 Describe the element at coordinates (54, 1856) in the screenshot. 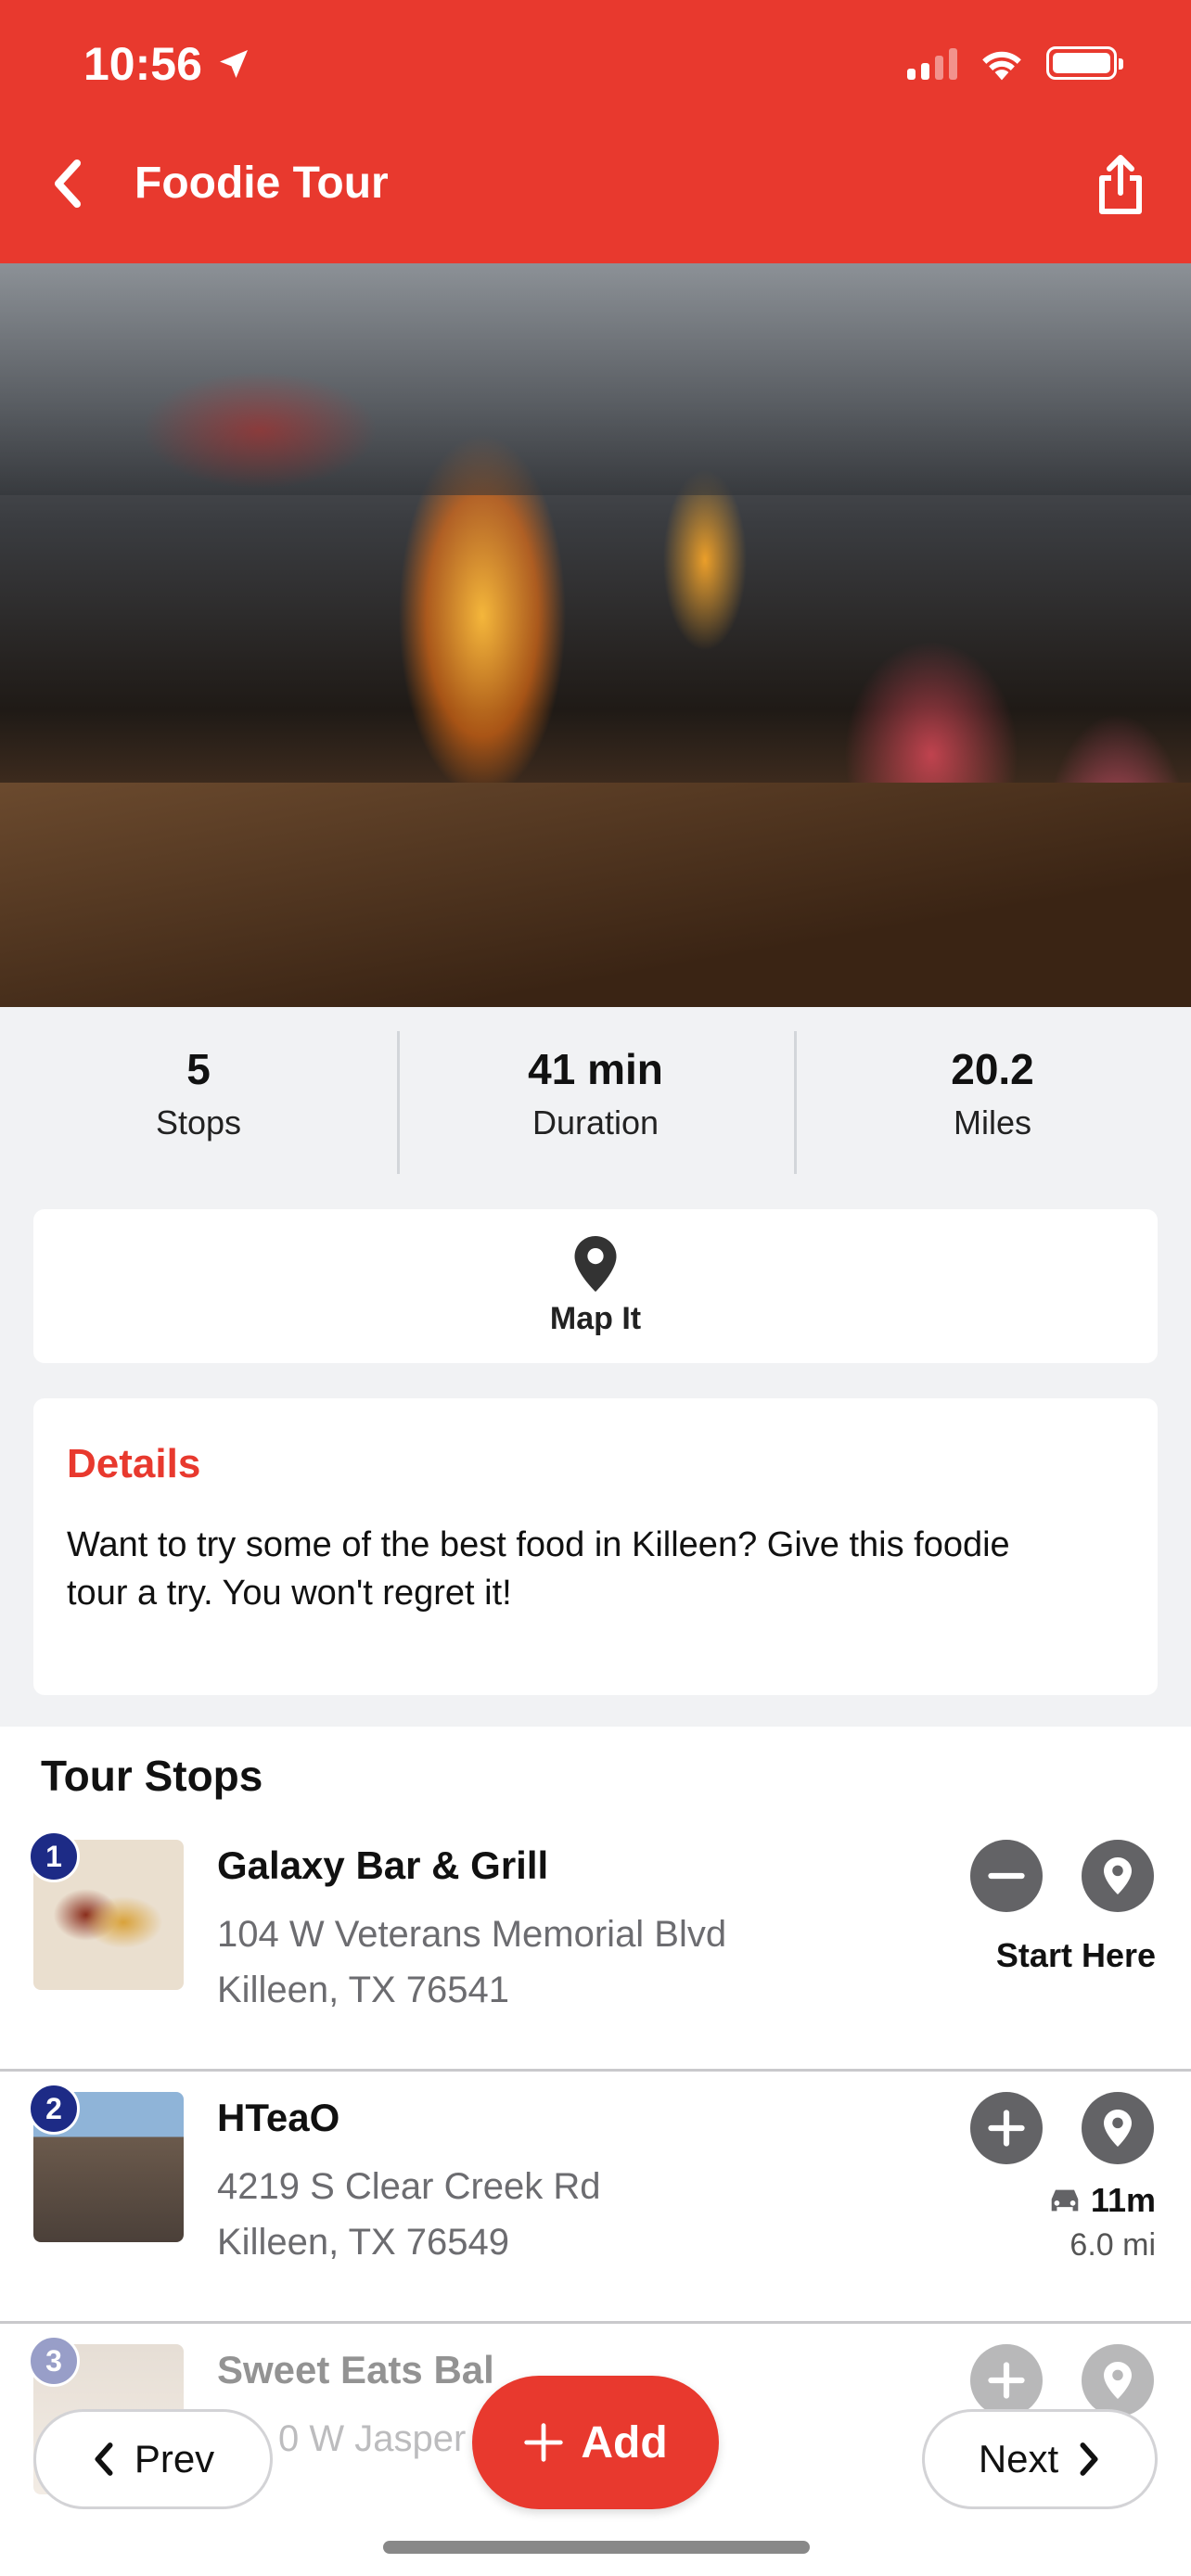

I see `stop-number-badge: 1` at that location.